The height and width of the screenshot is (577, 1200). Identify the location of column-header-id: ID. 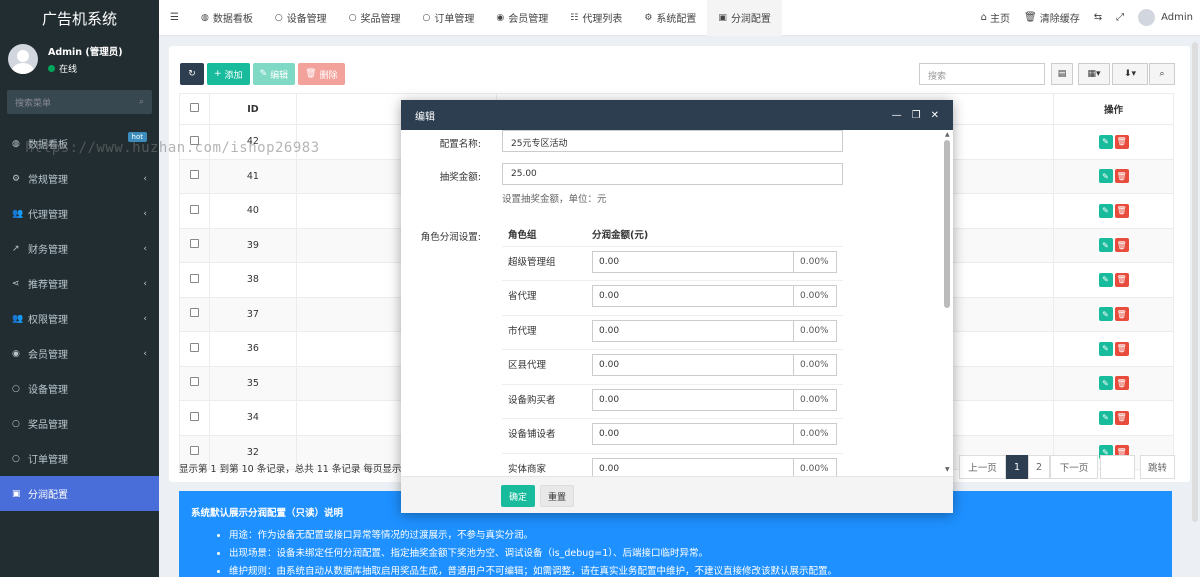
(252, 109).